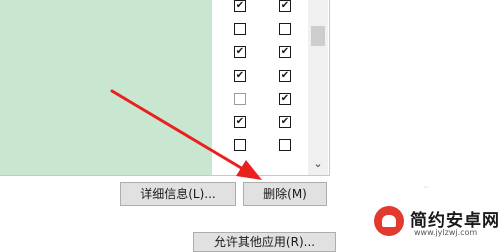  I want to click on watermark-url: www.jylzwj.com, so click(446, 232).